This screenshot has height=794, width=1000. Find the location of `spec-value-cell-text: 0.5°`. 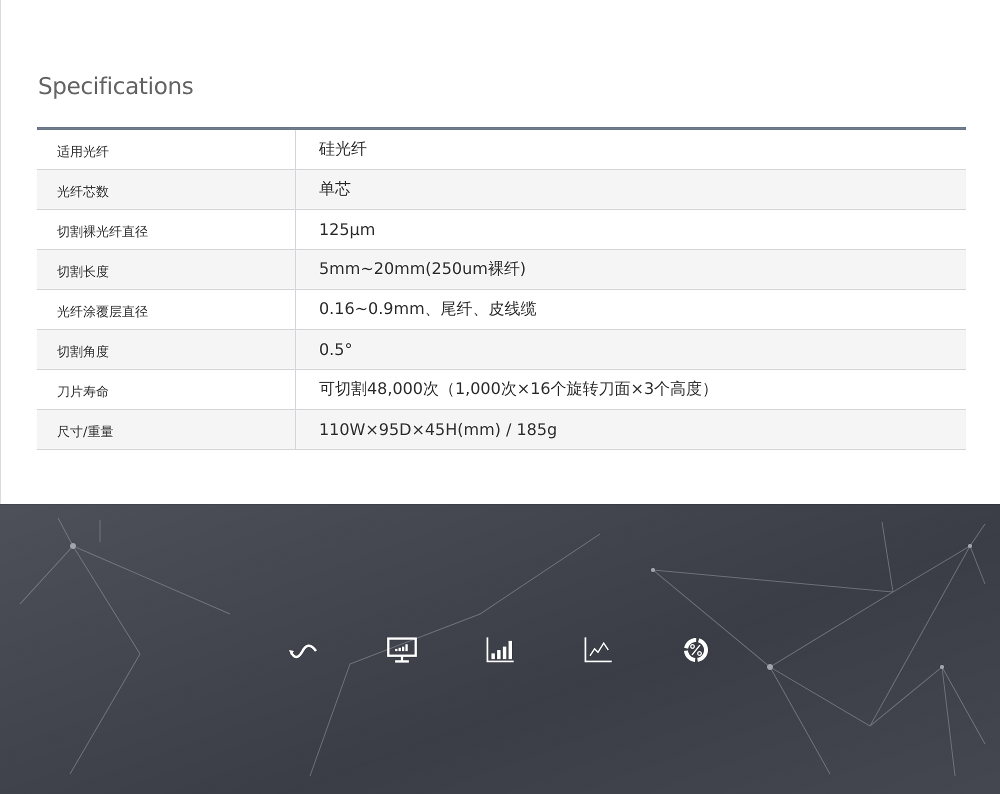

spec-value-cell-text: 0.5° is located at coordinates (335, 350).